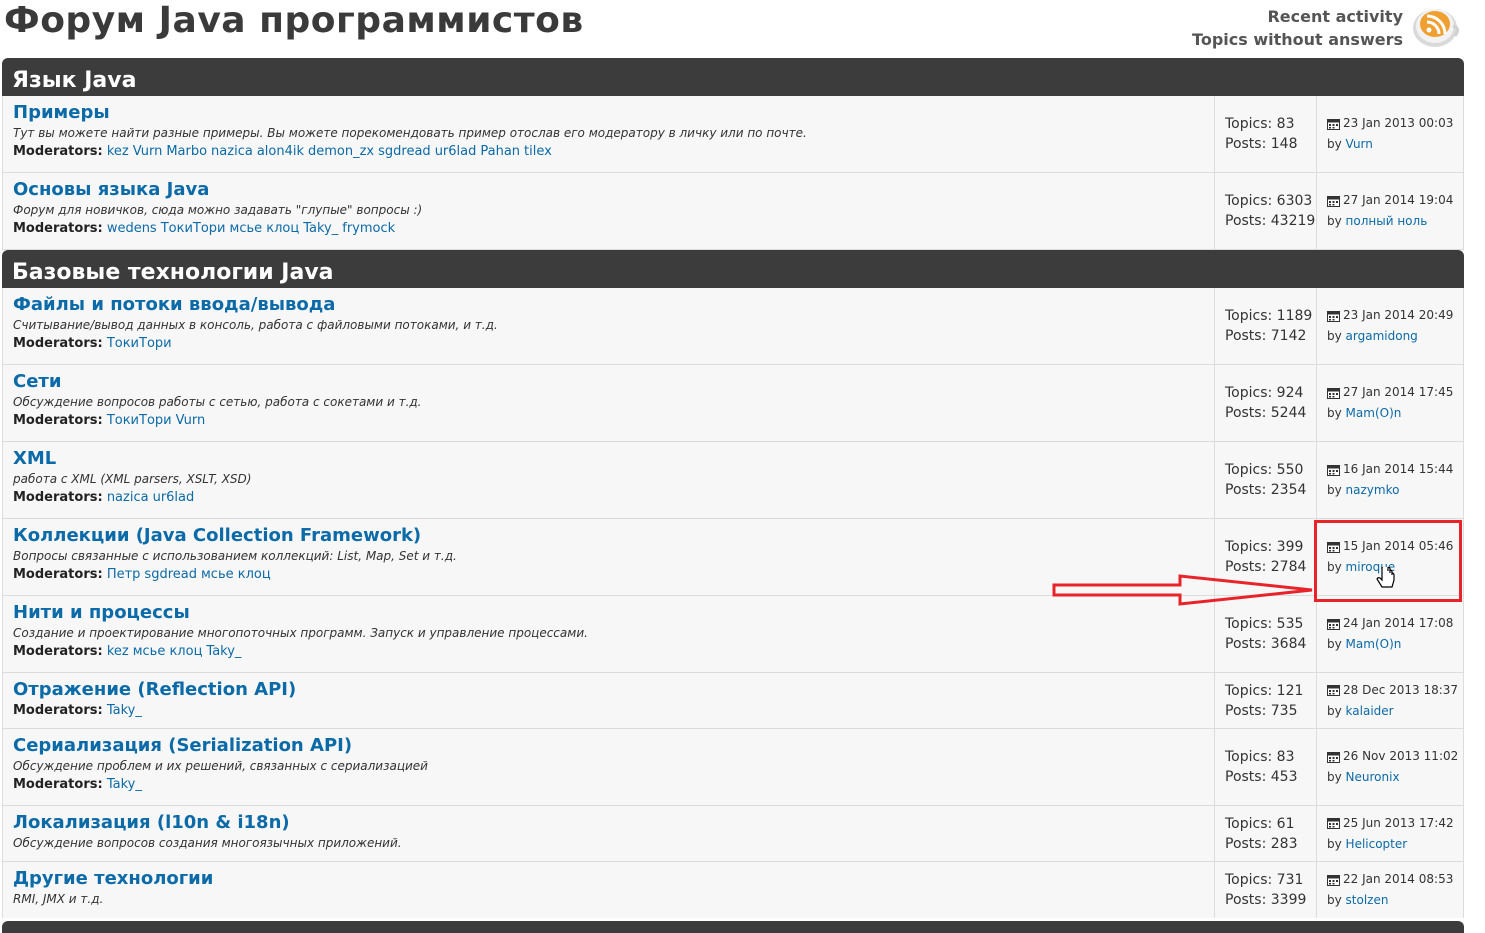  Describe the element at coordinates (1359, 144) in the screenshot. I see `last-post-author-link: Vurn` at that location.